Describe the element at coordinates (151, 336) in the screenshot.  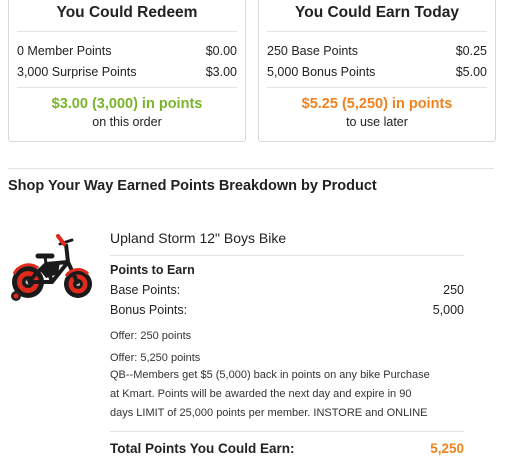
I see `offer-base: Offer: 250 points` at that location.